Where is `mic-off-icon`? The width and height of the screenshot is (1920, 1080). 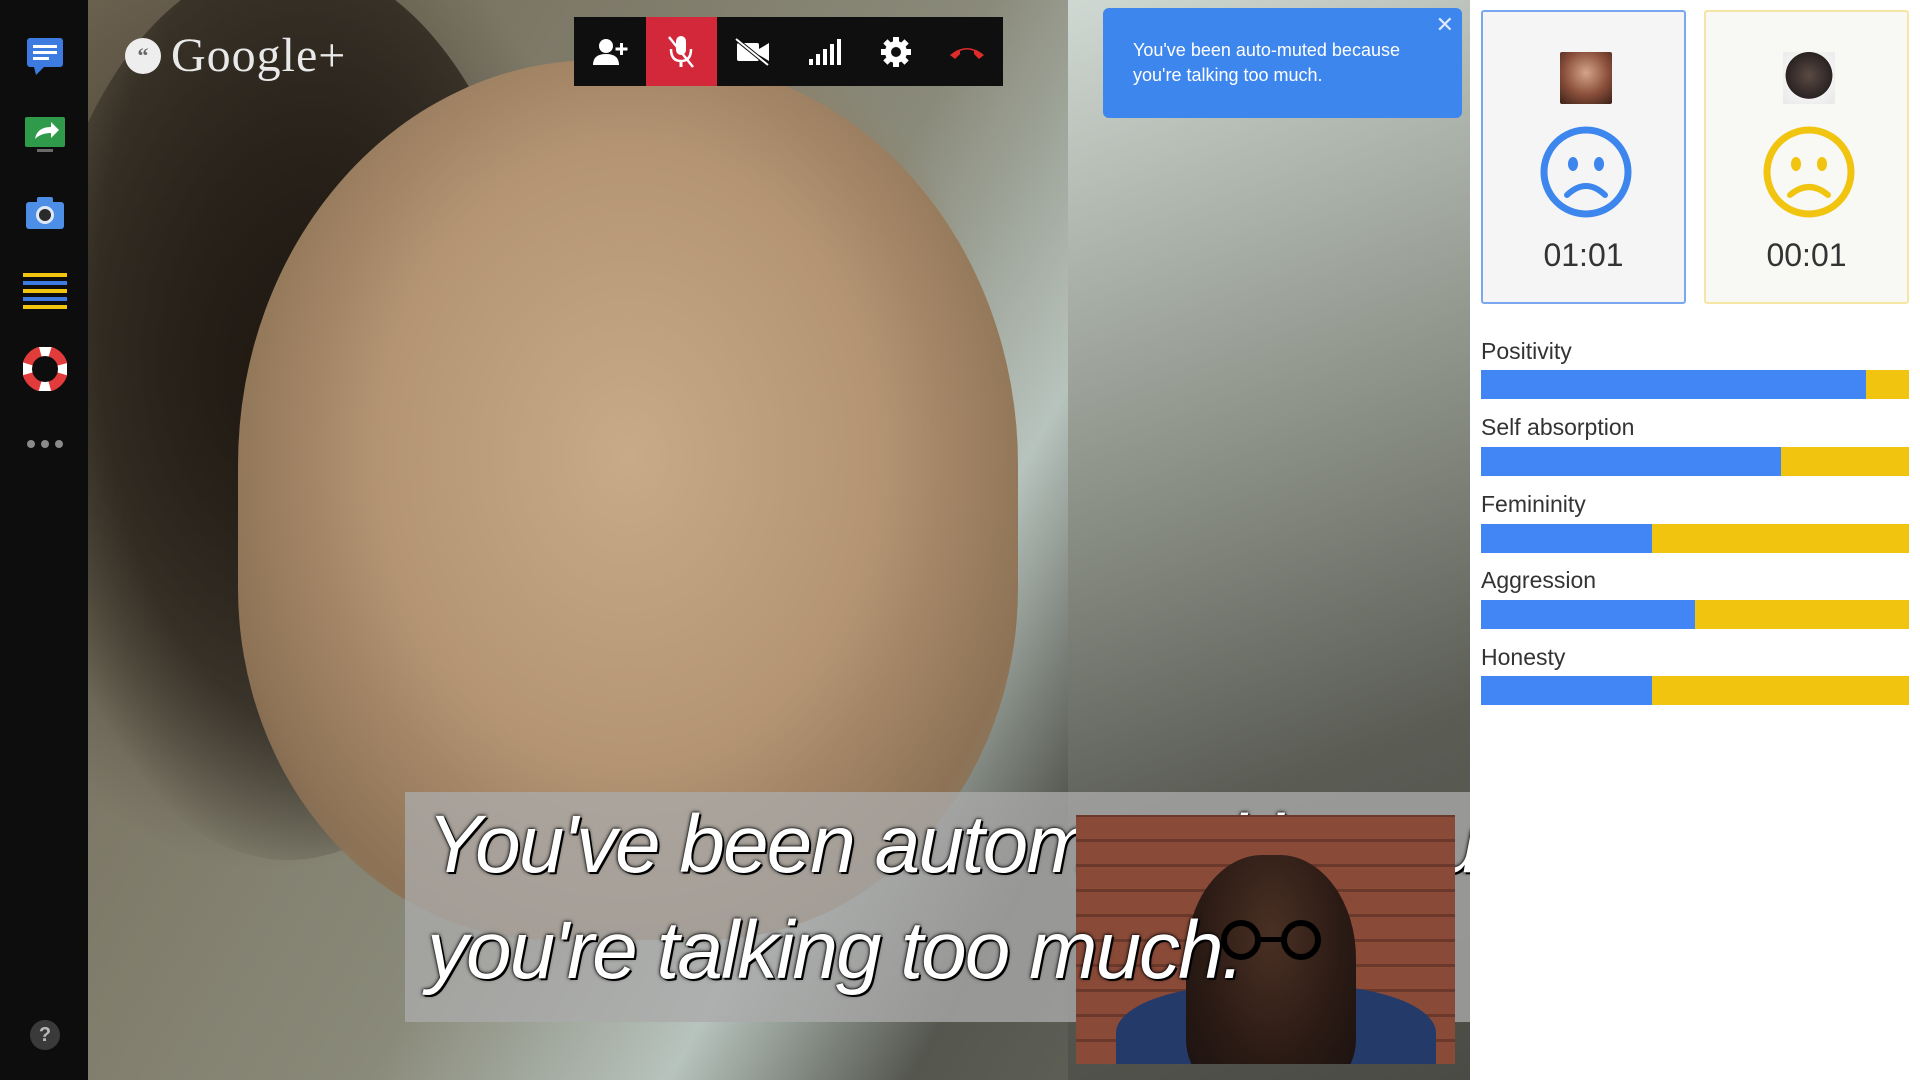
mic-off-icon is located at coordinates (681, 51).